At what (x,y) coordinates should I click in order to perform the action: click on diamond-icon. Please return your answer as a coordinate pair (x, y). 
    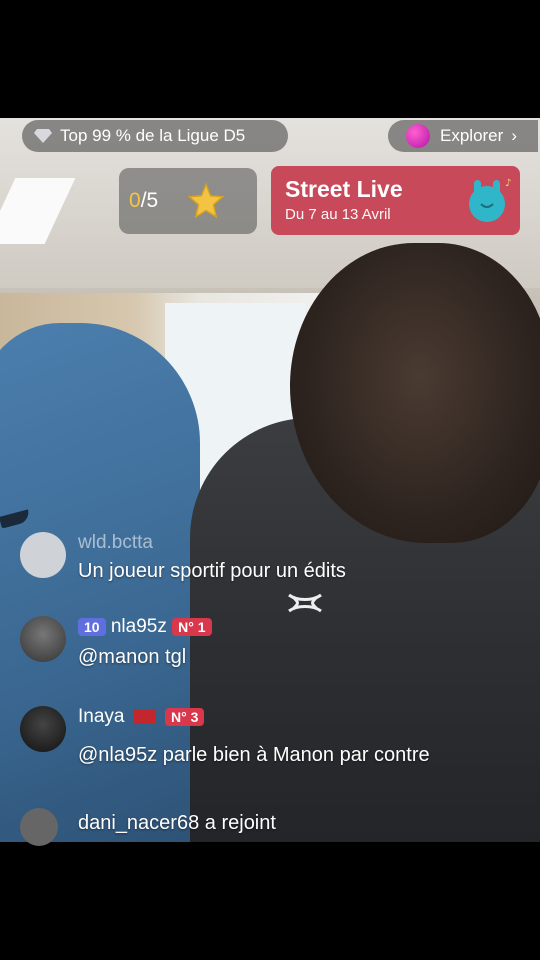
    Looking at the image, I should click on (43, 136).